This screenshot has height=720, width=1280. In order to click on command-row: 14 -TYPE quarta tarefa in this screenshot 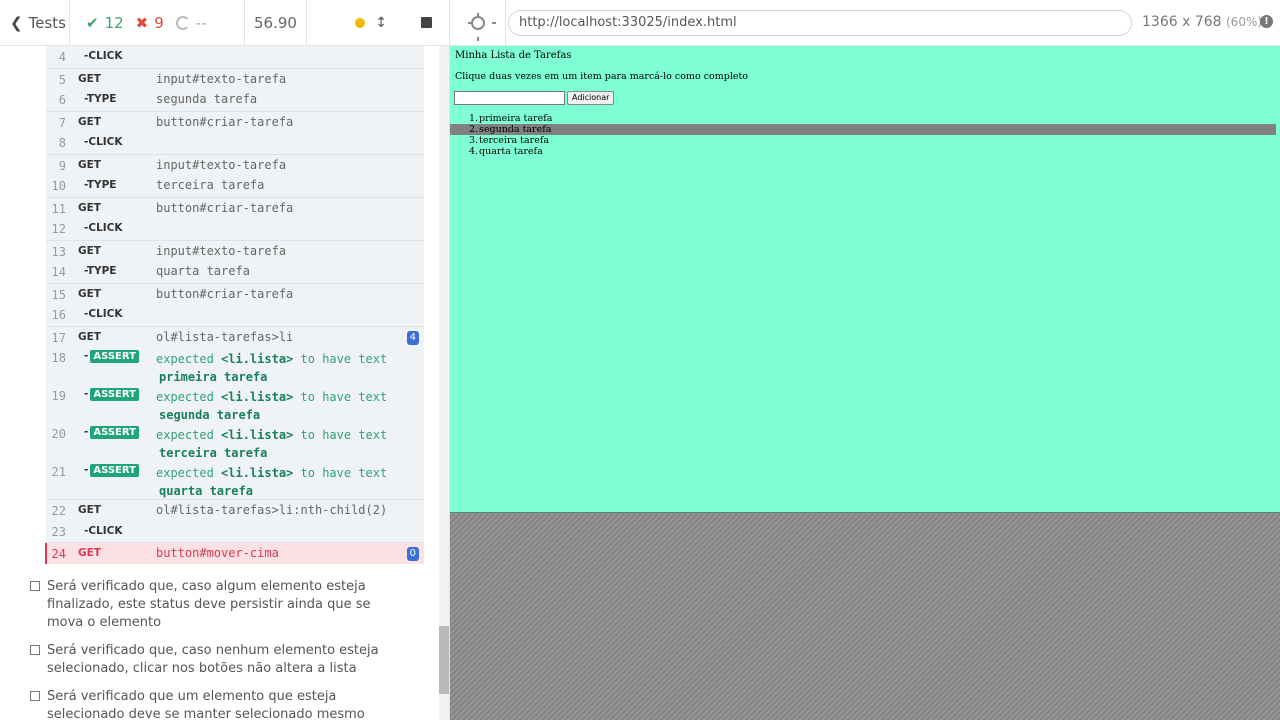, I will do `click(235, 272)`.